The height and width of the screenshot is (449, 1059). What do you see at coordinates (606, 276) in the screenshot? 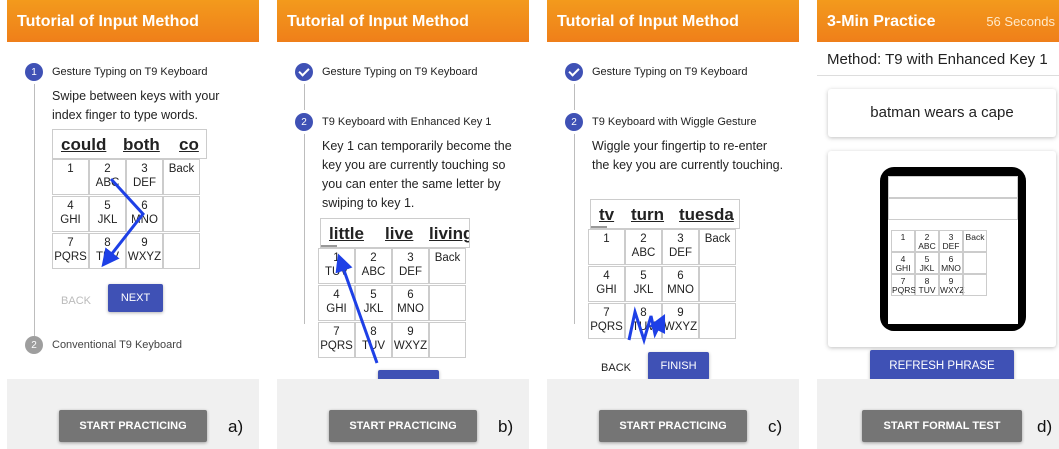
I see `key-digit: 4` at bounding box center [606, 276].